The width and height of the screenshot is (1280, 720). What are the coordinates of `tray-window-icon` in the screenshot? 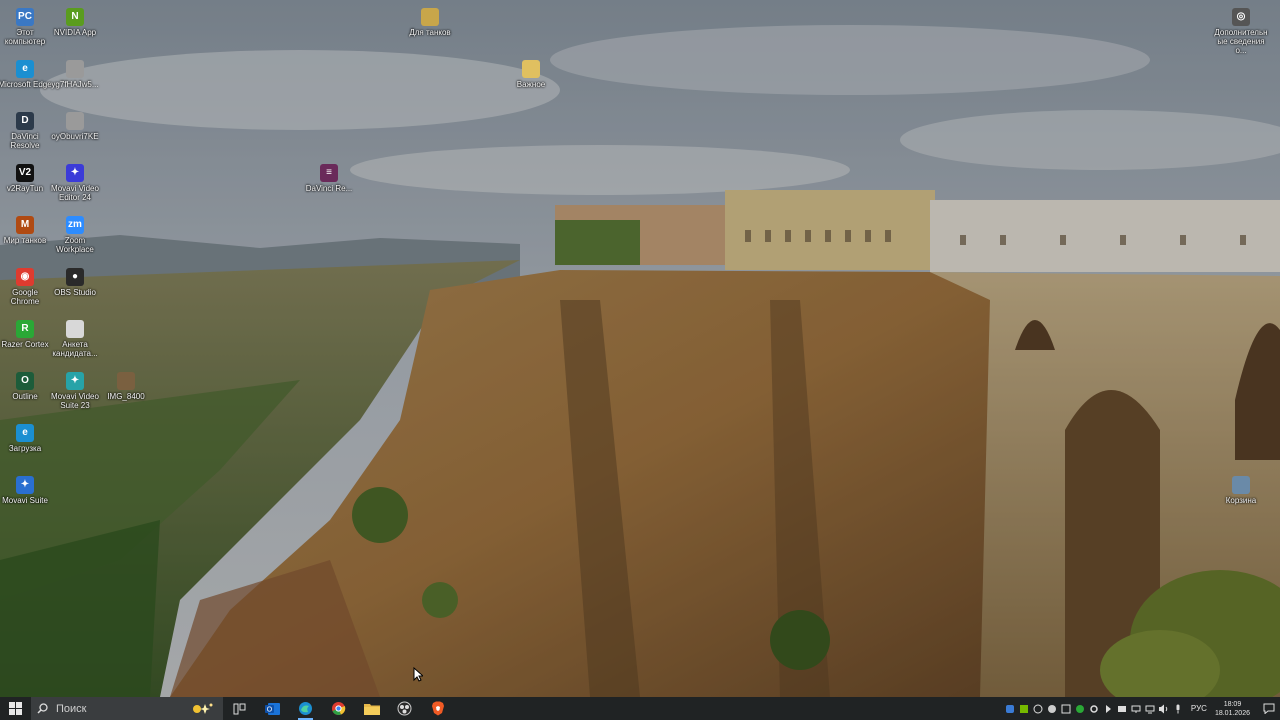 It's located at (1066, 708).